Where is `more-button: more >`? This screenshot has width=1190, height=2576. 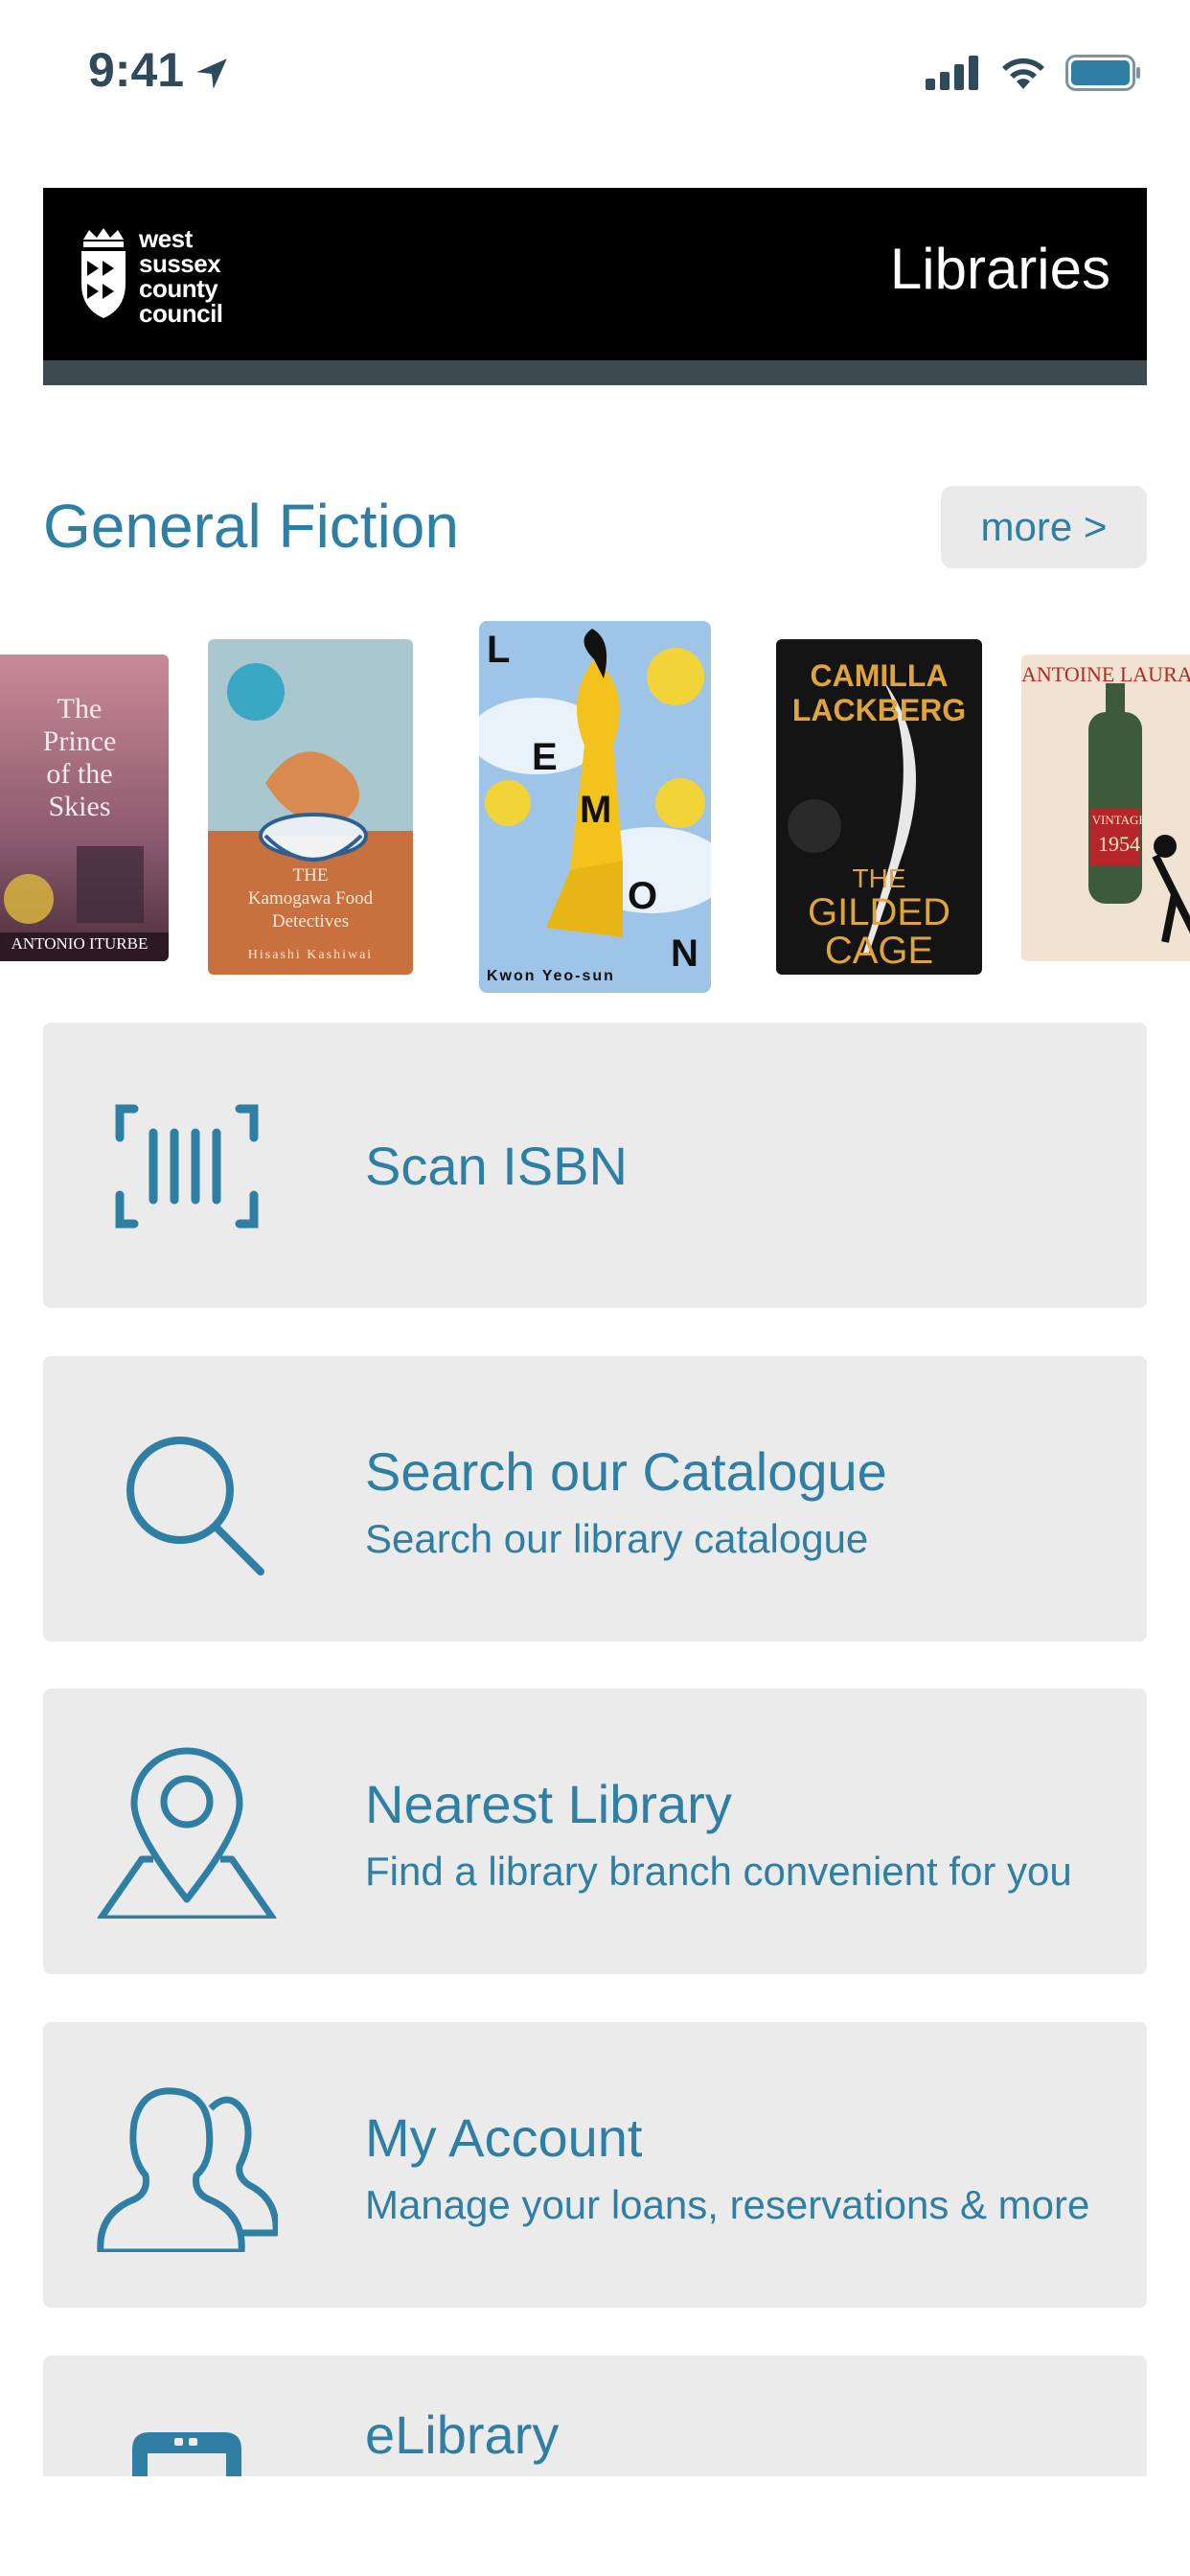 more-button: more > is located at coordinates (1044, 527).